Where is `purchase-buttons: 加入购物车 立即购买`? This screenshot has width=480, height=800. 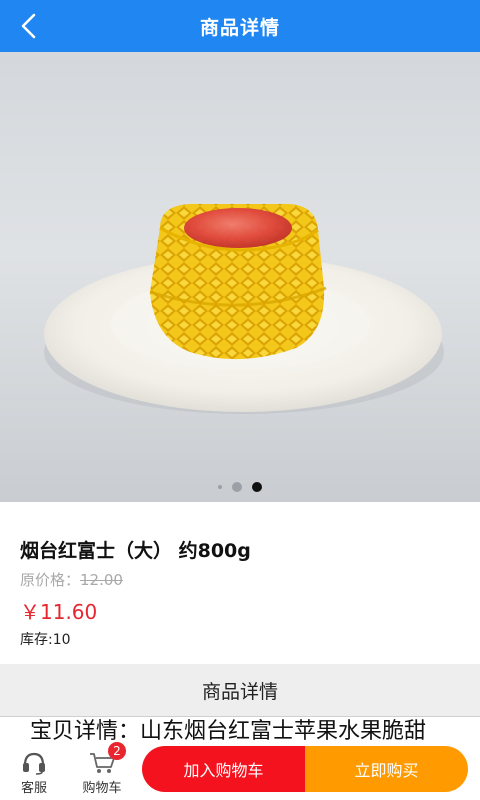
purchase-buttons: 加入购物车 立即购买 is located at coordinates (305, 769).